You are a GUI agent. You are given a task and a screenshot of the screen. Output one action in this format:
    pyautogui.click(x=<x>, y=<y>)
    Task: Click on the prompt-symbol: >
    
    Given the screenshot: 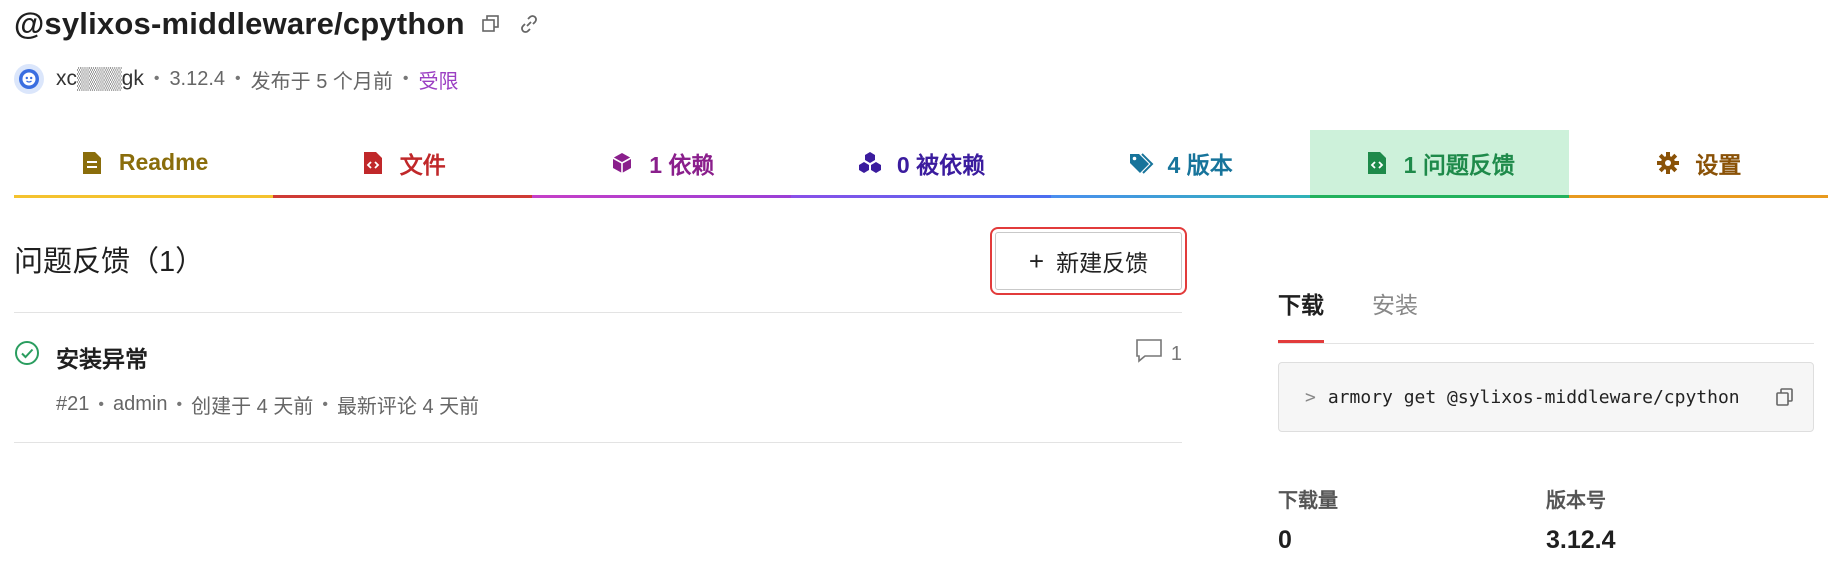 What is the action you would take?
    pyautogui.click(x=1310, y=397)
    